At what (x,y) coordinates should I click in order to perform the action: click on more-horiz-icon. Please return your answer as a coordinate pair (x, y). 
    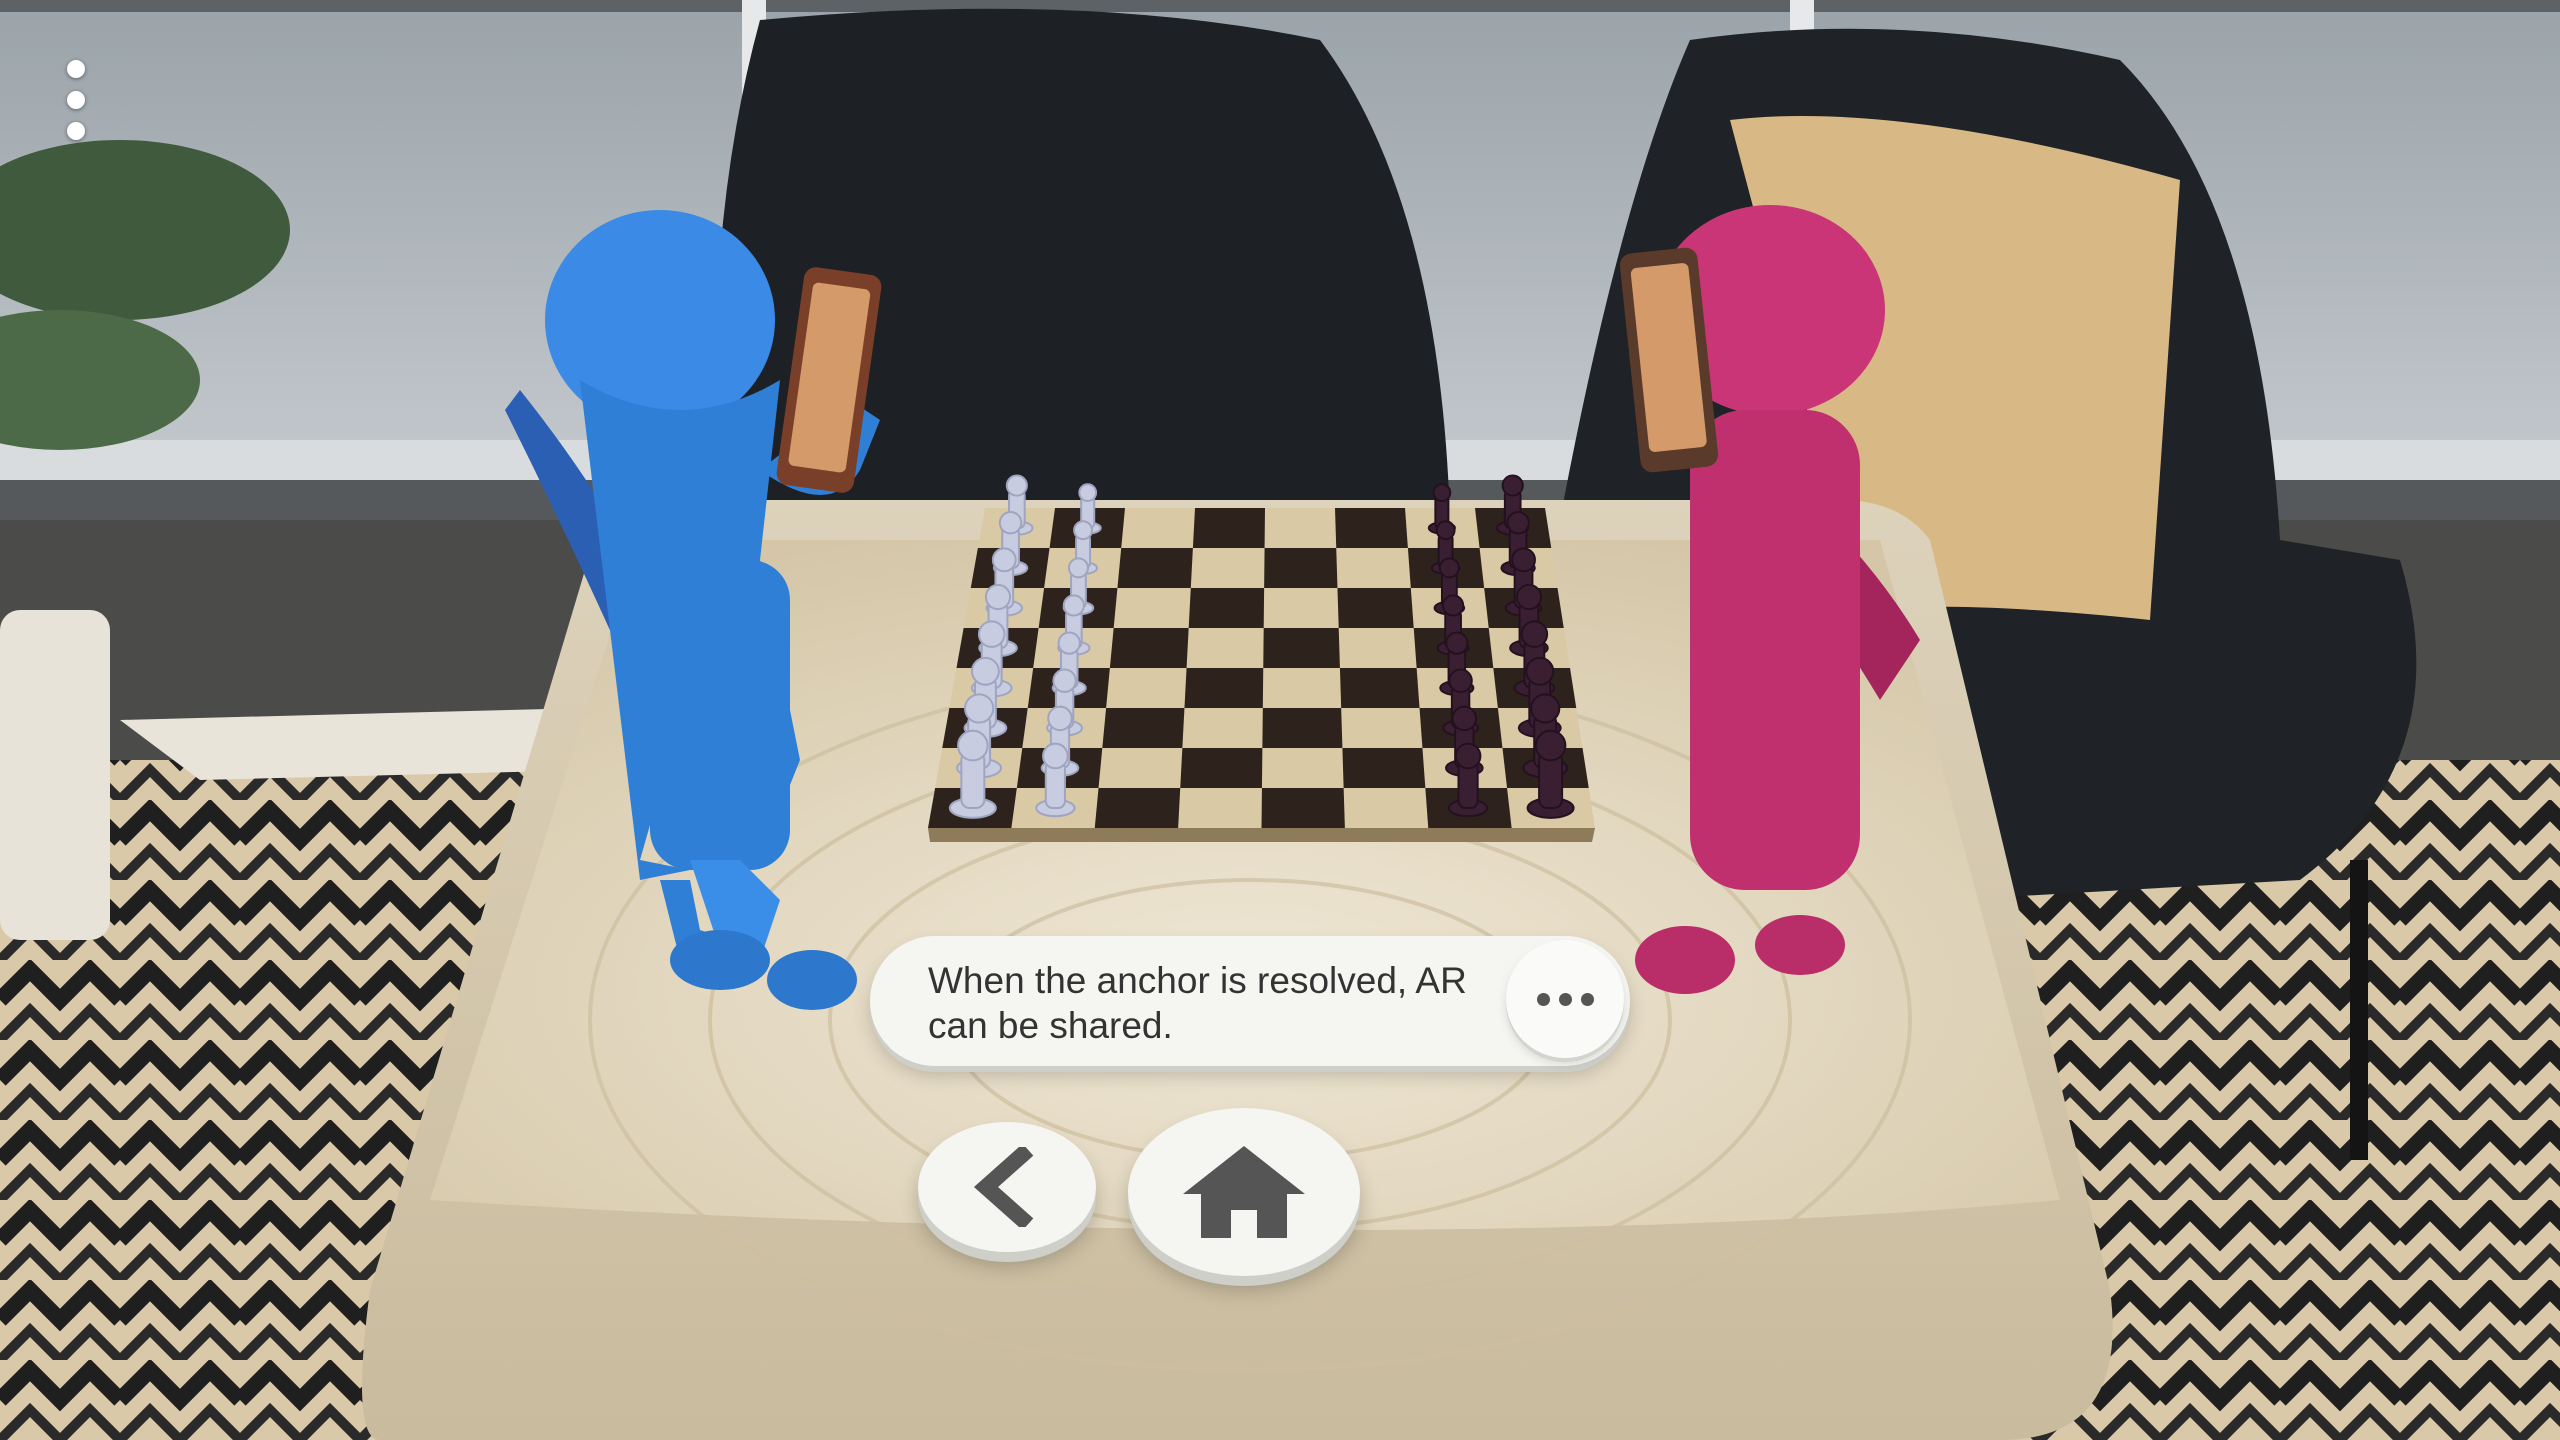
    Looking at the image, I should click on (1543, 999).